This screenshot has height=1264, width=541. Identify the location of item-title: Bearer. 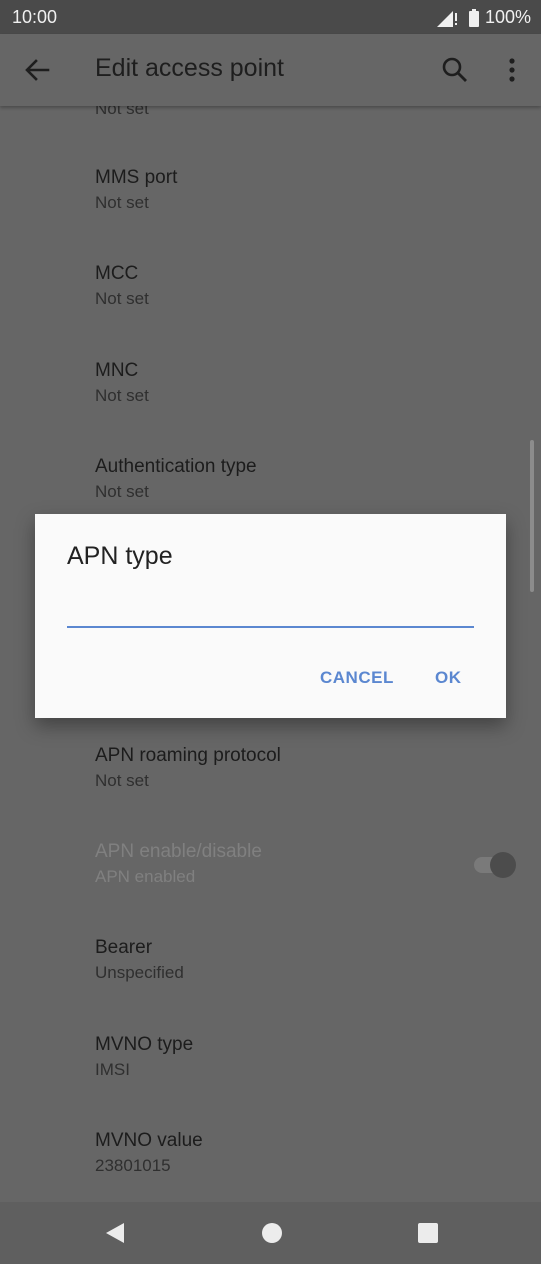
(124, 947).